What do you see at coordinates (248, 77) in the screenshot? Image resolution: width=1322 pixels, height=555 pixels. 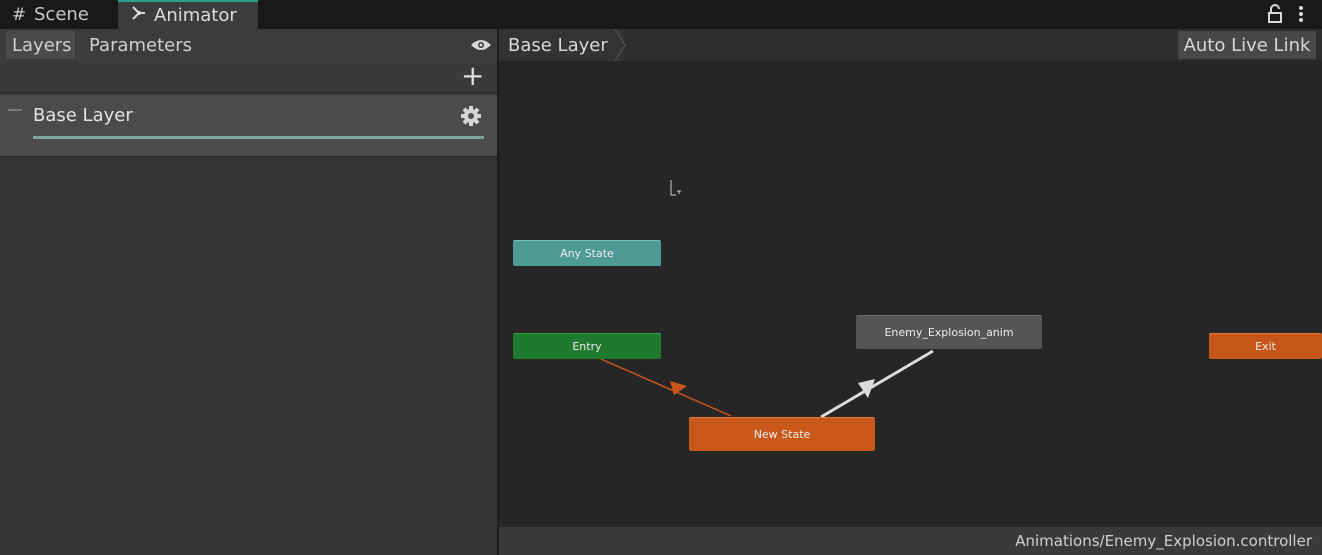 I see `layer-actions-row: +` at bounding box center [248, 77].